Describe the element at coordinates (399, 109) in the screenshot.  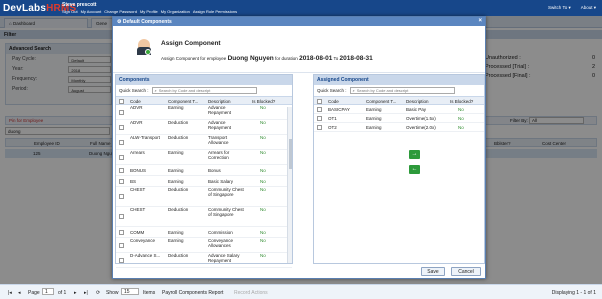
I see `table-row: BASICPAY Earning Basic Pay No` at that location.